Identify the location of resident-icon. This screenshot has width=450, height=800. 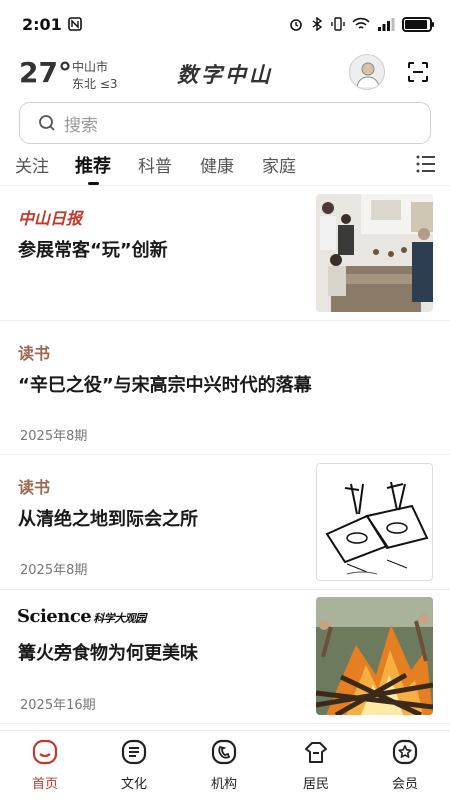
(316, 752).